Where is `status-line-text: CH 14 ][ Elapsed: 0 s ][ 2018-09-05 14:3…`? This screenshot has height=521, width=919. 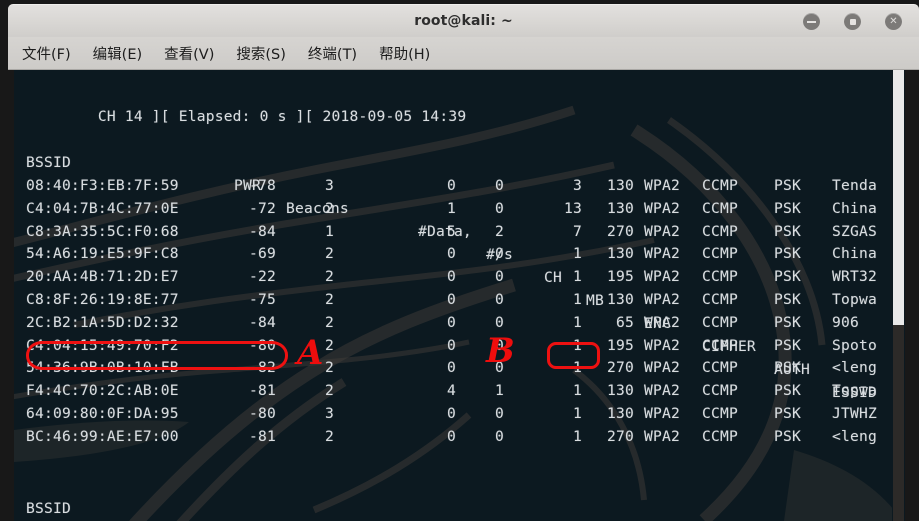 status-line-text: CH 14 ][ Elapsed: 0 s ][ 2018-09-05 14:3… is located at coordinates (282, 116).